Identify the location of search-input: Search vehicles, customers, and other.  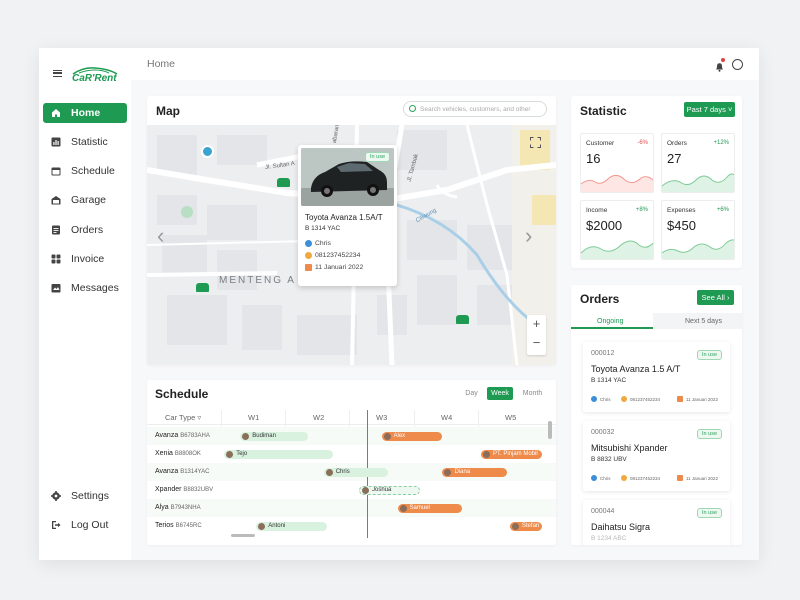
(475, 109).